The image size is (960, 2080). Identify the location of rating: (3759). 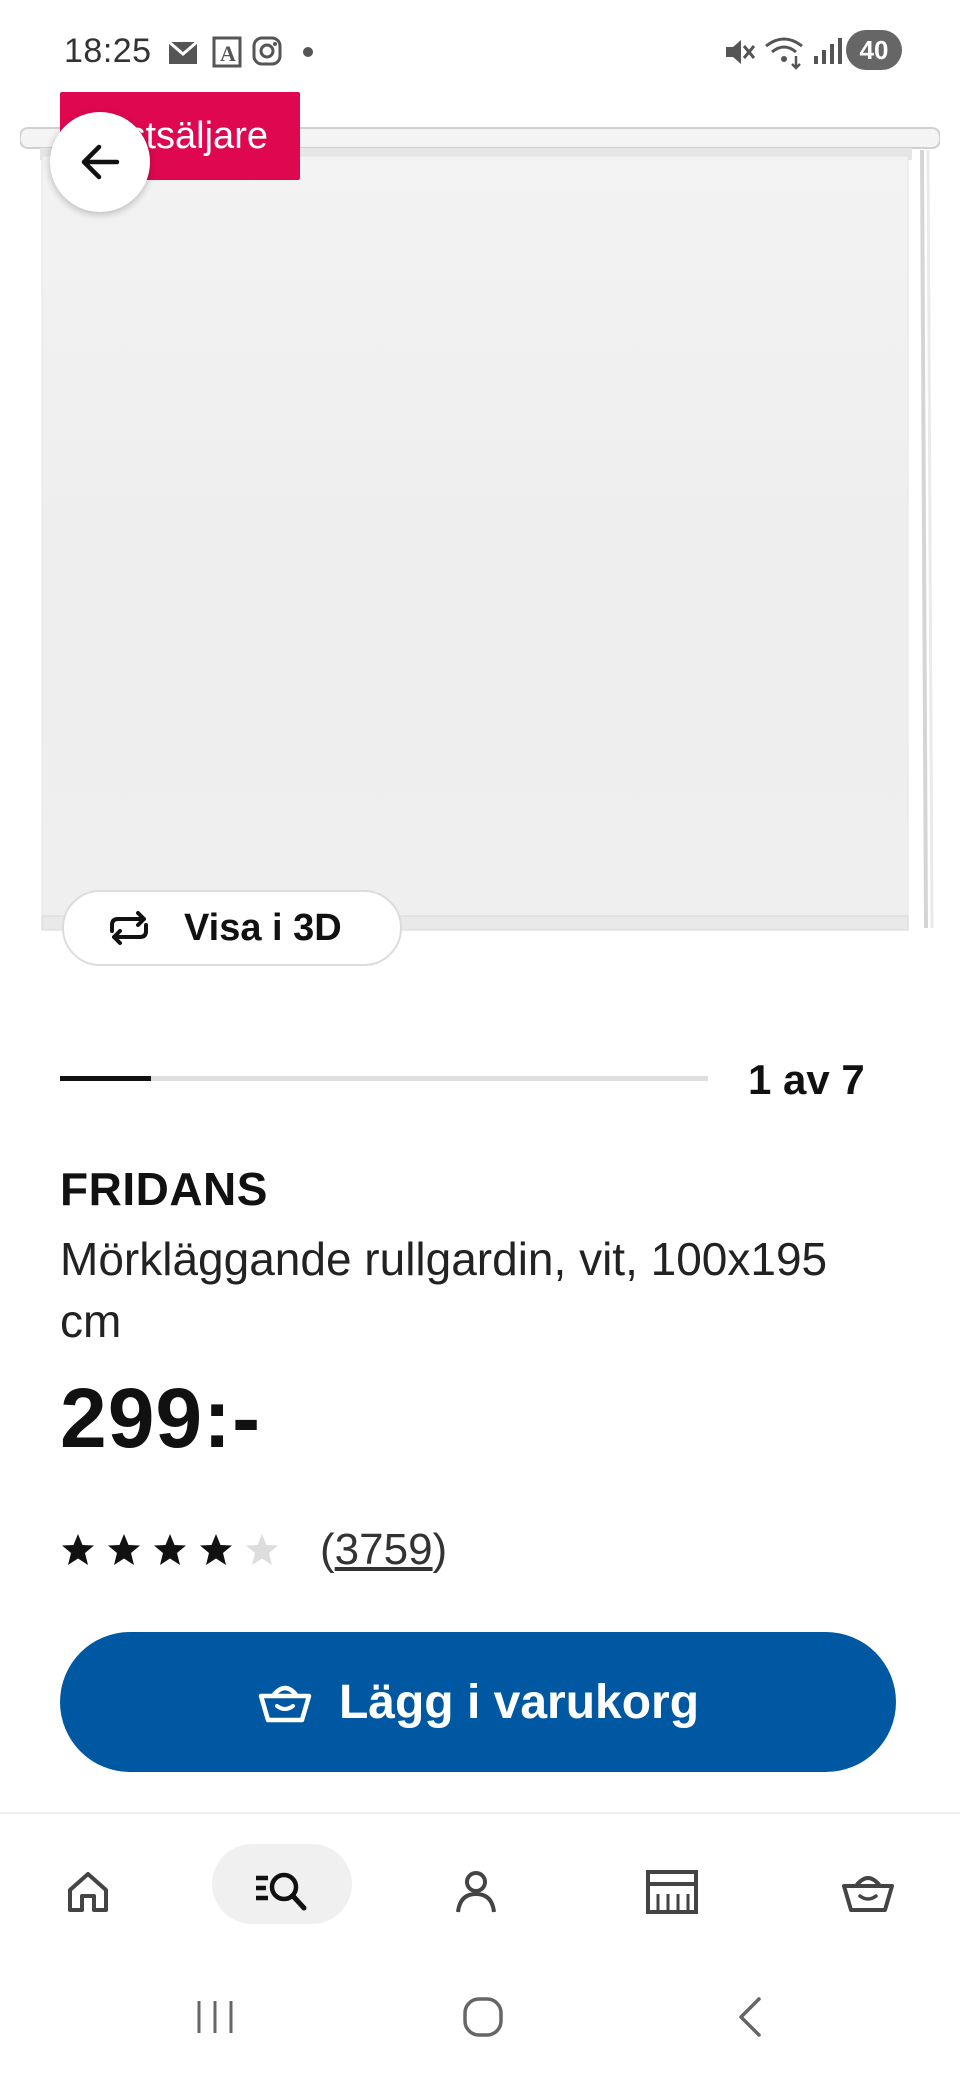
(253, 1550).